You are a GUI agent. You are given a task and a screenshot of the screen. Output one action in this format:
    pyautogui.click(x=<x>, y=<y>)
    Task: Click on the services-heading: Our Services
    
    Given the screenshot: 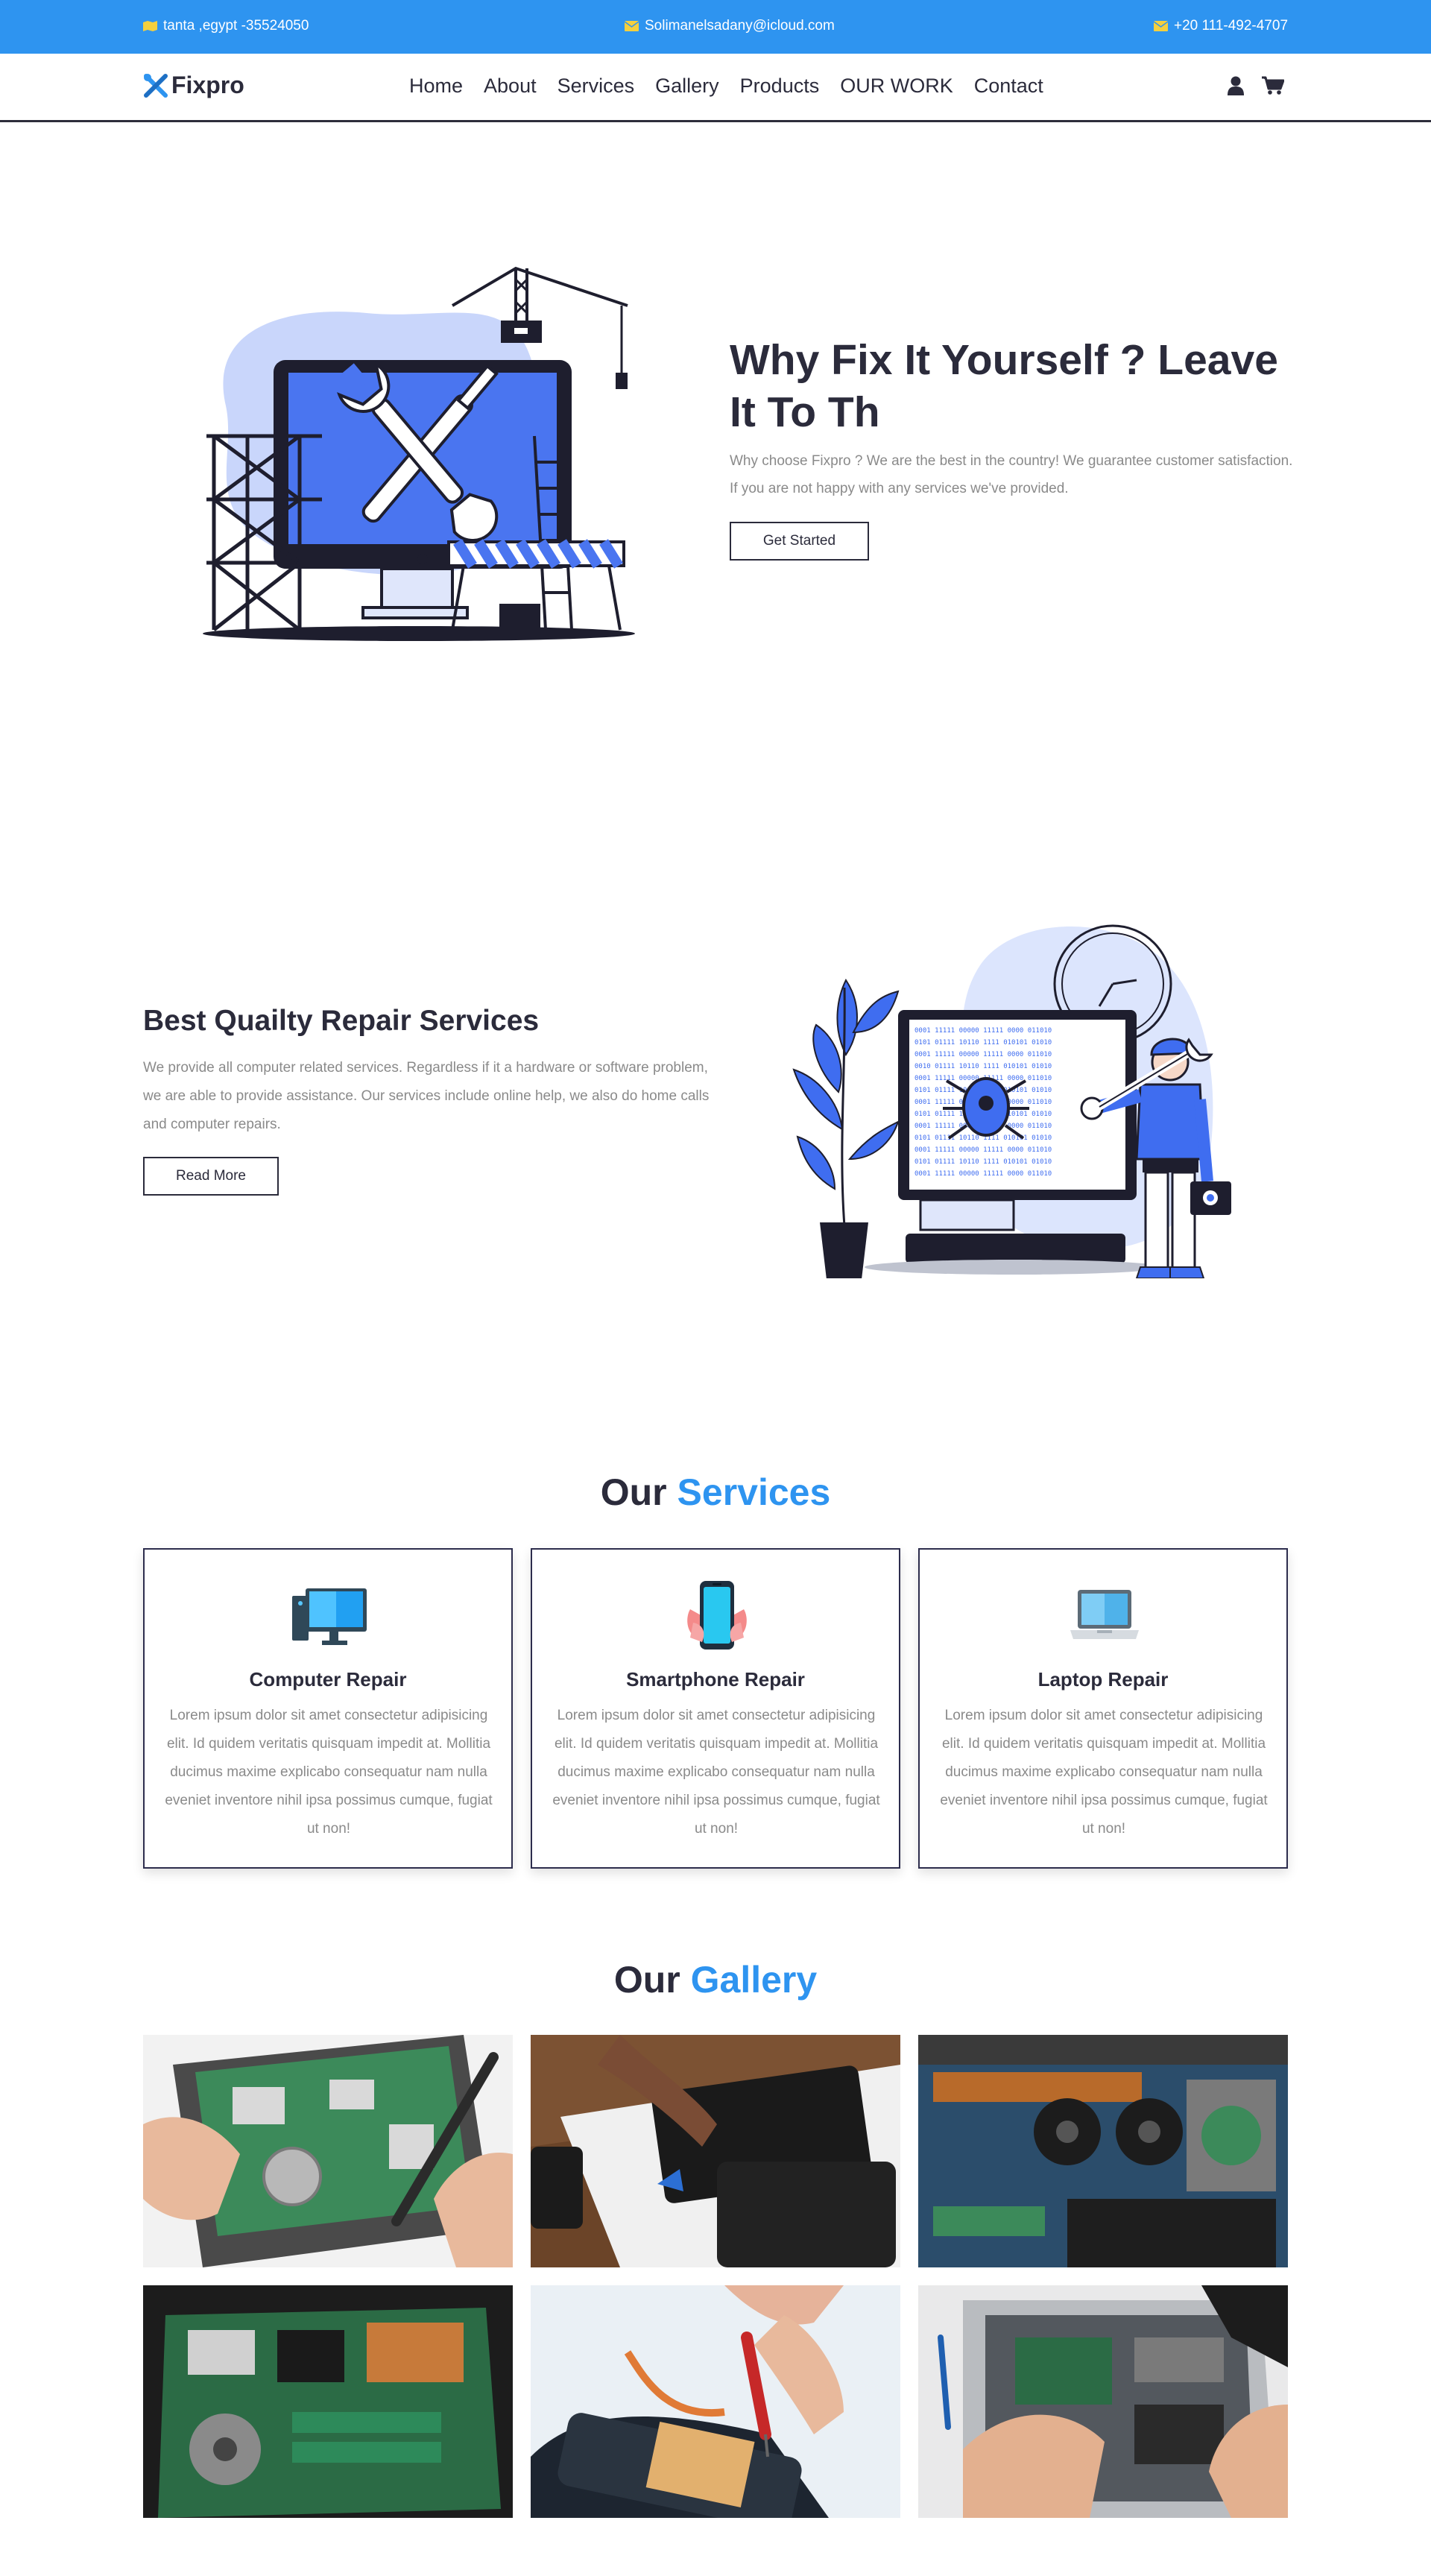 What is the action you would take?
    pyautogui.click(x=715, y=1492)
    